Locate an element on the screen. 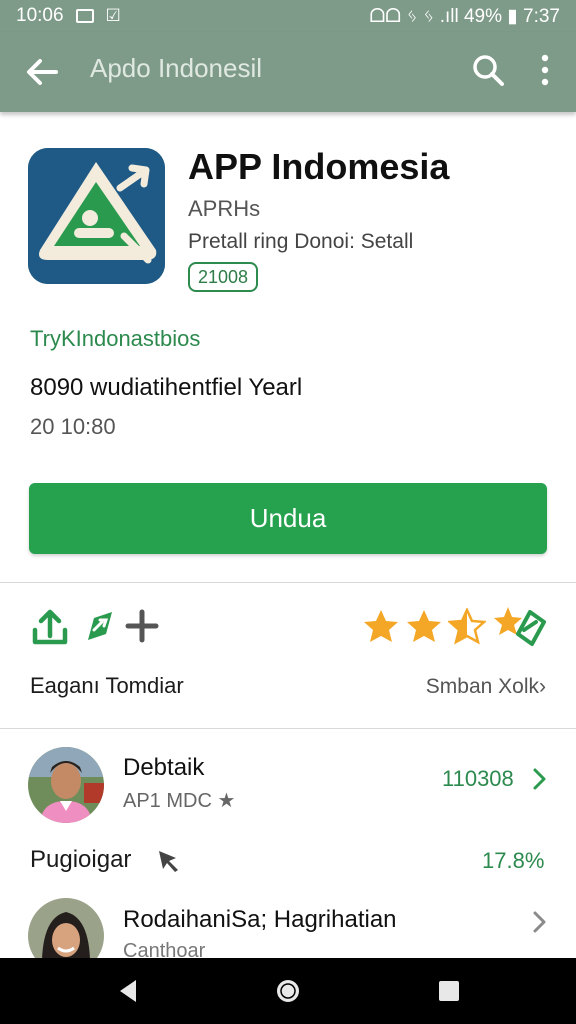 The height and width of the screenshot is (1024, 576). wishlist-icon is located at coordinates (100, 626).